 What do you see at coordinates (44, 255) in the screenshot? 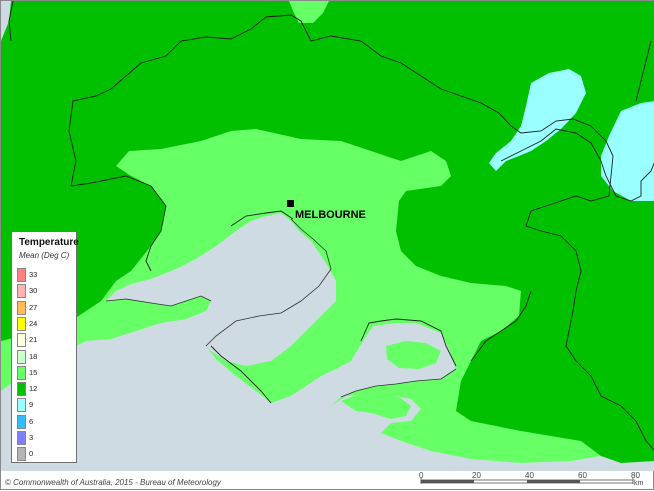
I see `legend-subtitle: Mean (Deg C)` at bounding box center [44, 255].